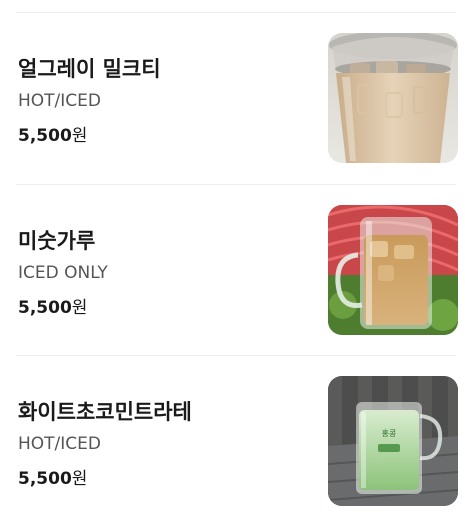 The height and width of the screenshot is (525, 465). Describe the element at coordinates (393, 98) in the screenshot. I see `iced-milk-tea-cup-photo` at that location.